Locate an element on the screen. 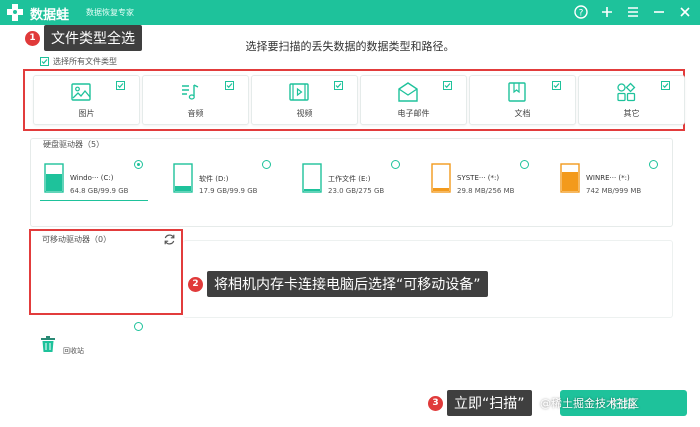 The width and height of the screenshot is (700, 427). drive-item: Windo··· (C:) 64.8 GB/99.9 GB is located at coordinates (104, 180).